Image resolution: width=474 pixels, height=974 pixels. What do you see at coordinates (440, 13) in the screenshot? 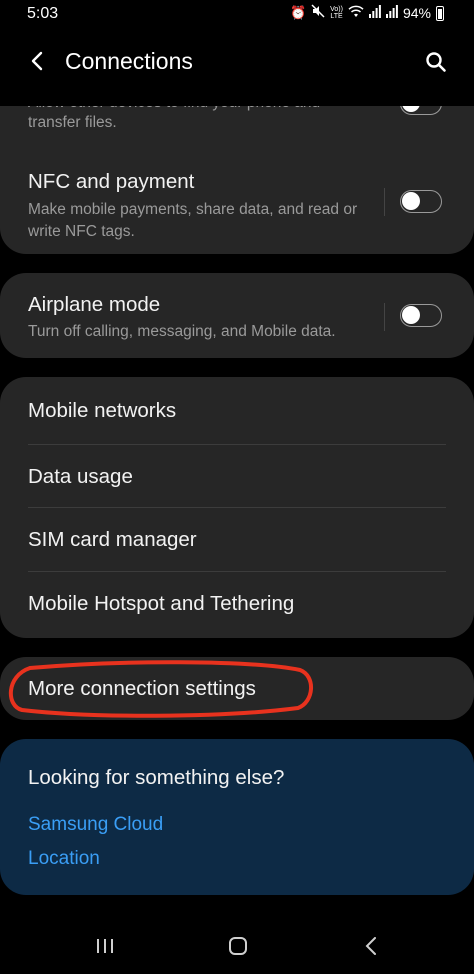
I see `battery-icon` at bounding box center [440, 13].